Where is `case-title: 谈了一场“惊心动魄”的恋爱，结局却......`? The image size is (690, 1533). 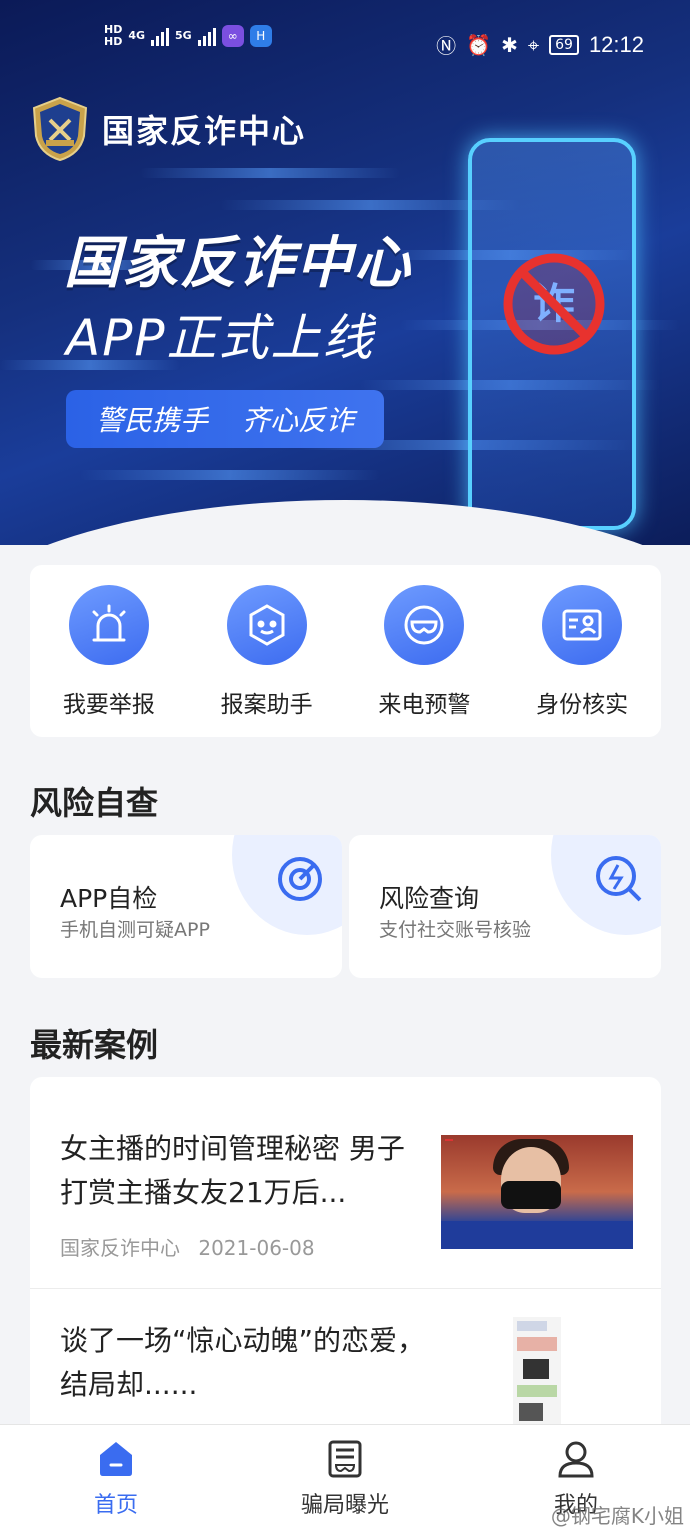
case-title: 谈了一场“惊心动魄”的恋爱，结局却...... is located at coordinates (243, 1362).